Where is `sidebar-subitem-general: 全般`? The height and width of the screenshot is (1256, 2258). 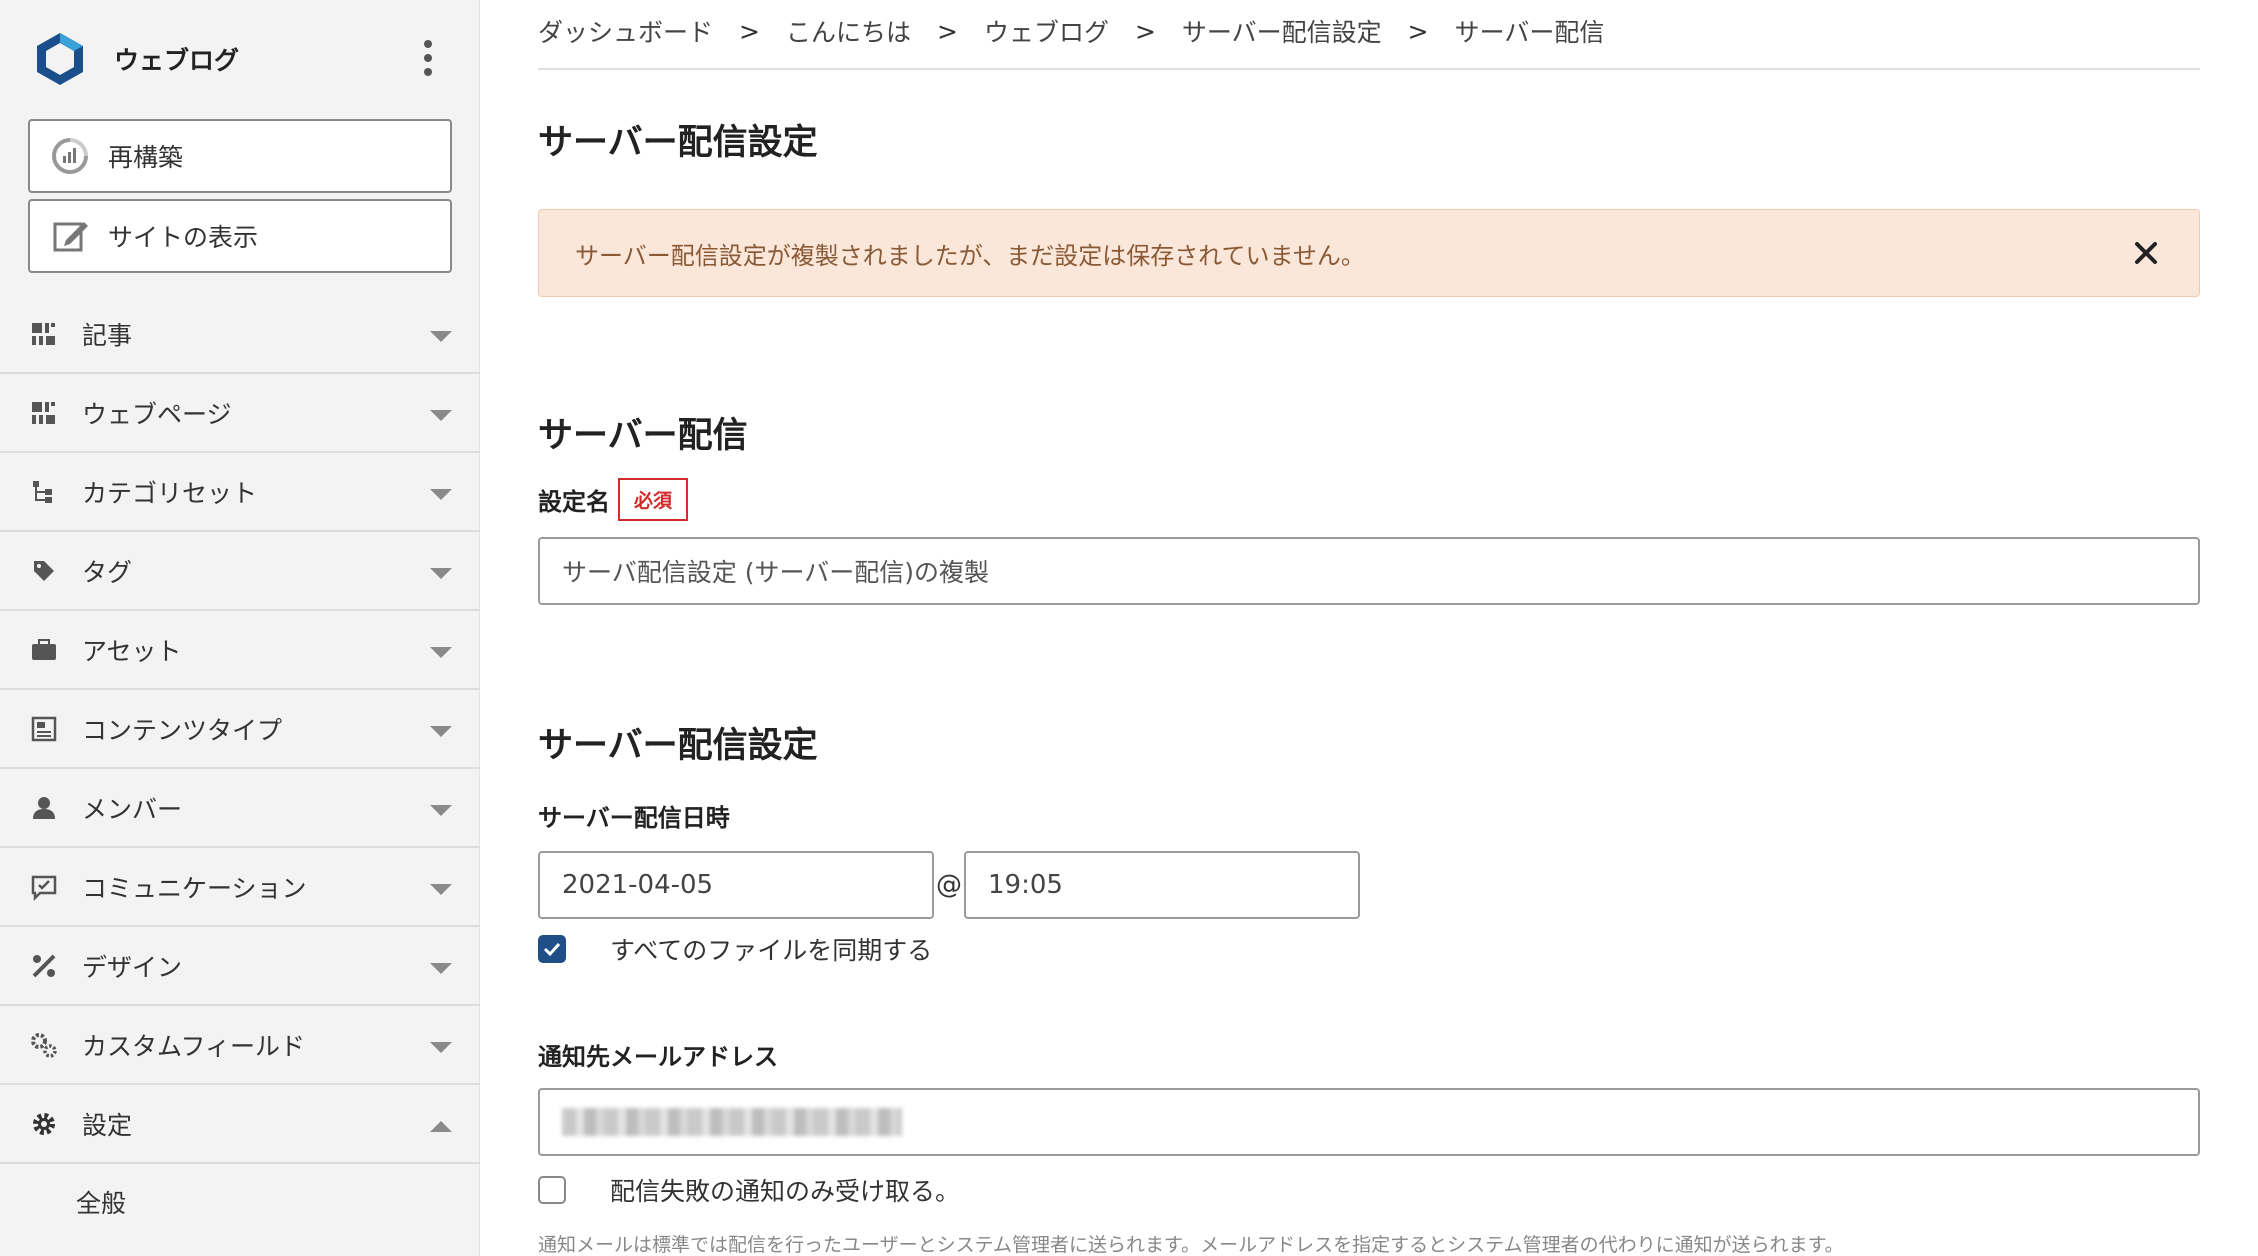 sidebar-subitem-general: 全般 is located at coordinates (240, 1202).